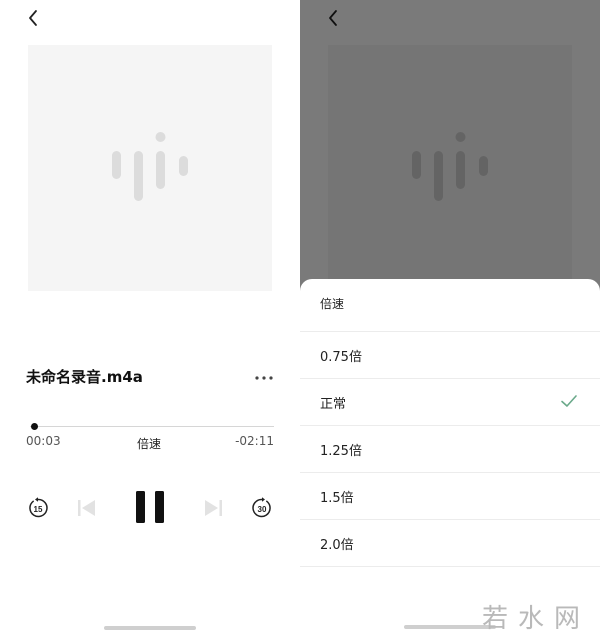 This screenshot has height=635, width=600. Describe the element at coordinates (35, 426) in the screenshot. I see `progress-handle` at that location.